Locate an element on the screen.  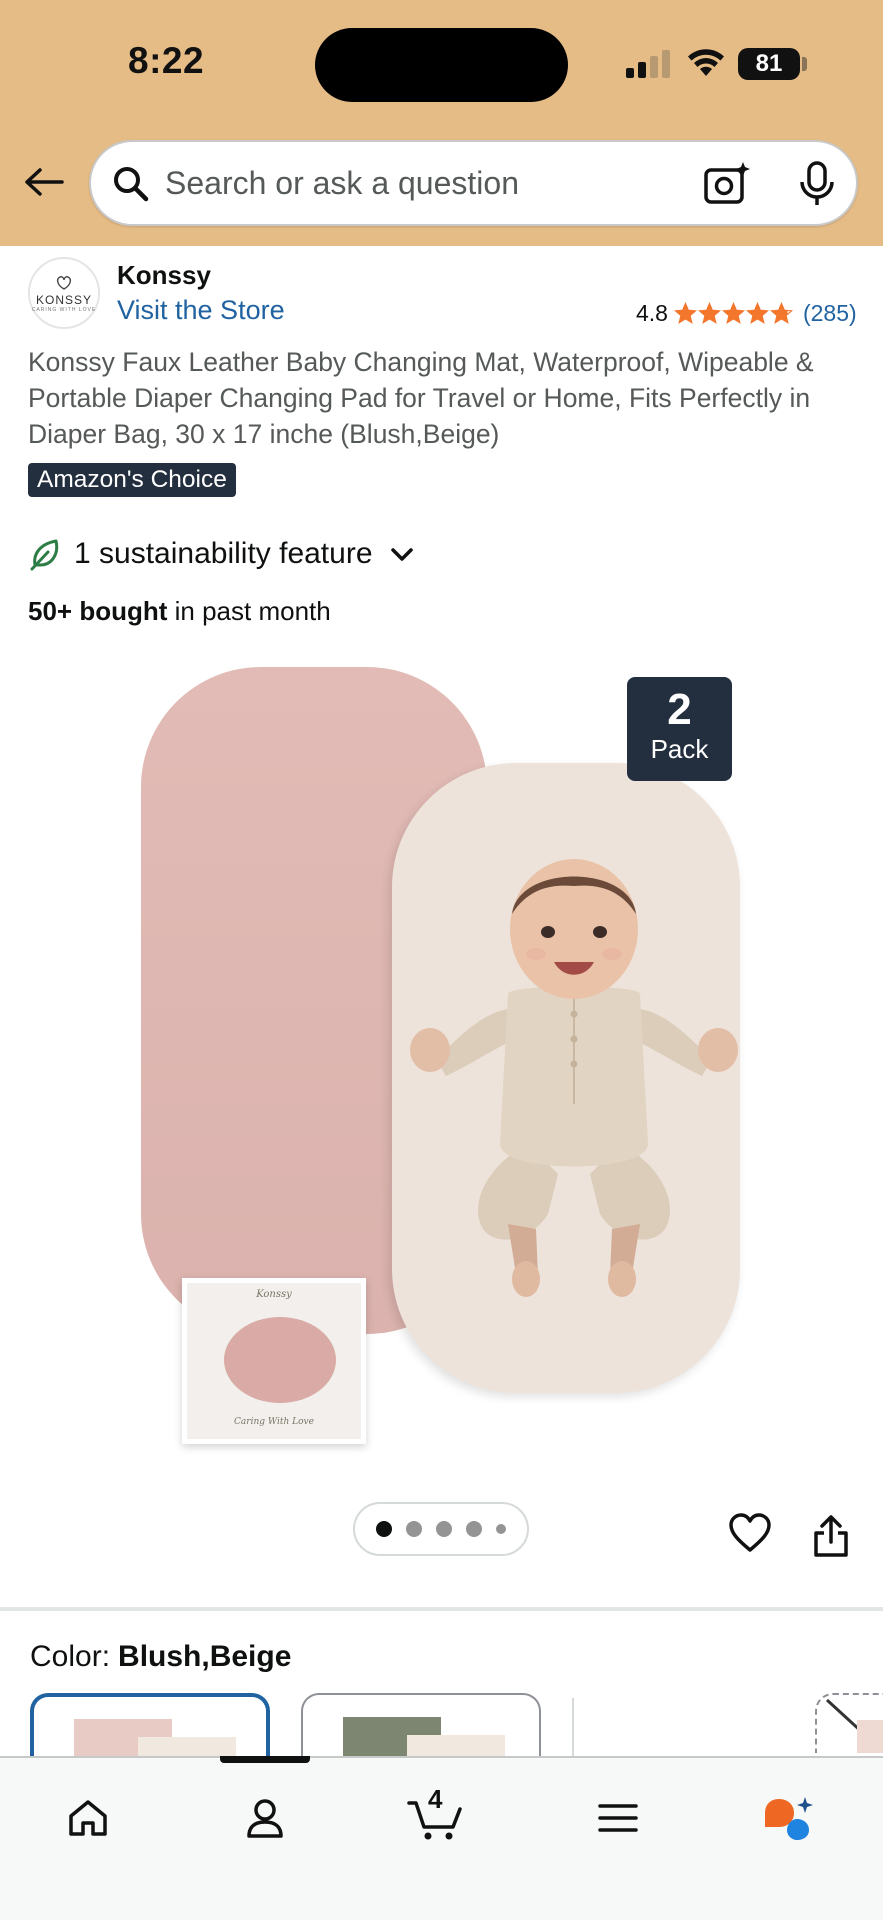
star-rating is located at coordinates (733, 313).